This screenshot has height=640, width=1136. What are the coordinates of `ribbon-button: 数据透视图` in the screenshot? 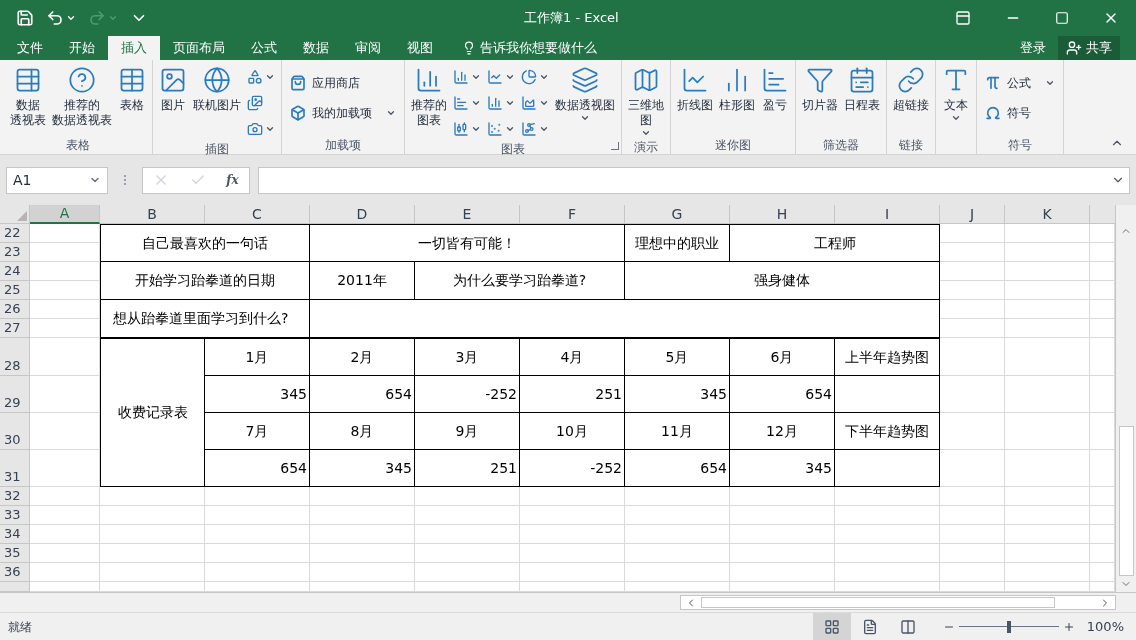 It's located at (585, 102).